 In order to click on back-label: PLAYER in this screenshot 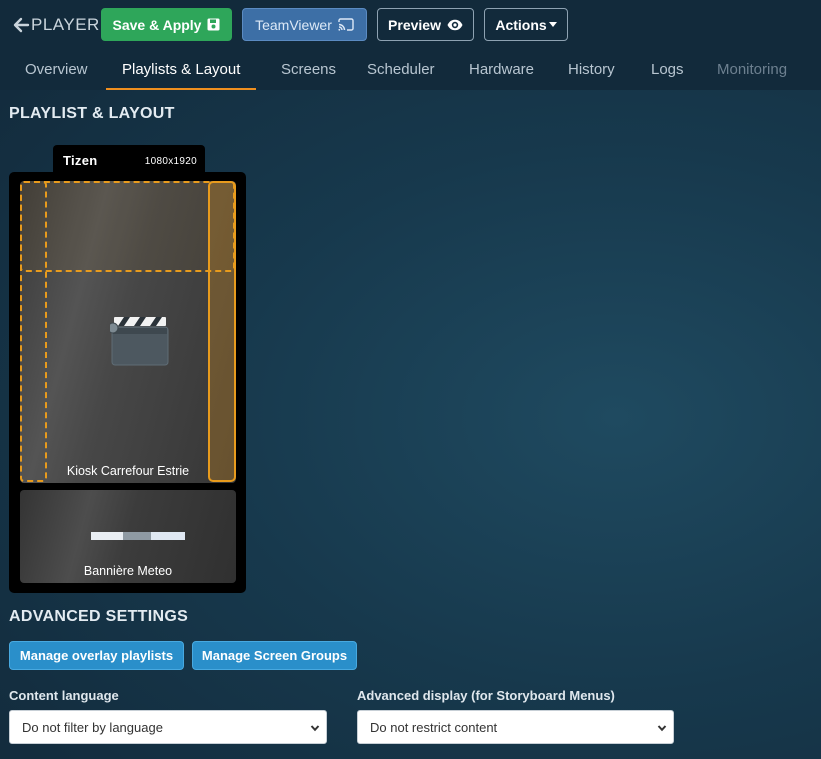, I will do `click(65, 24)`.